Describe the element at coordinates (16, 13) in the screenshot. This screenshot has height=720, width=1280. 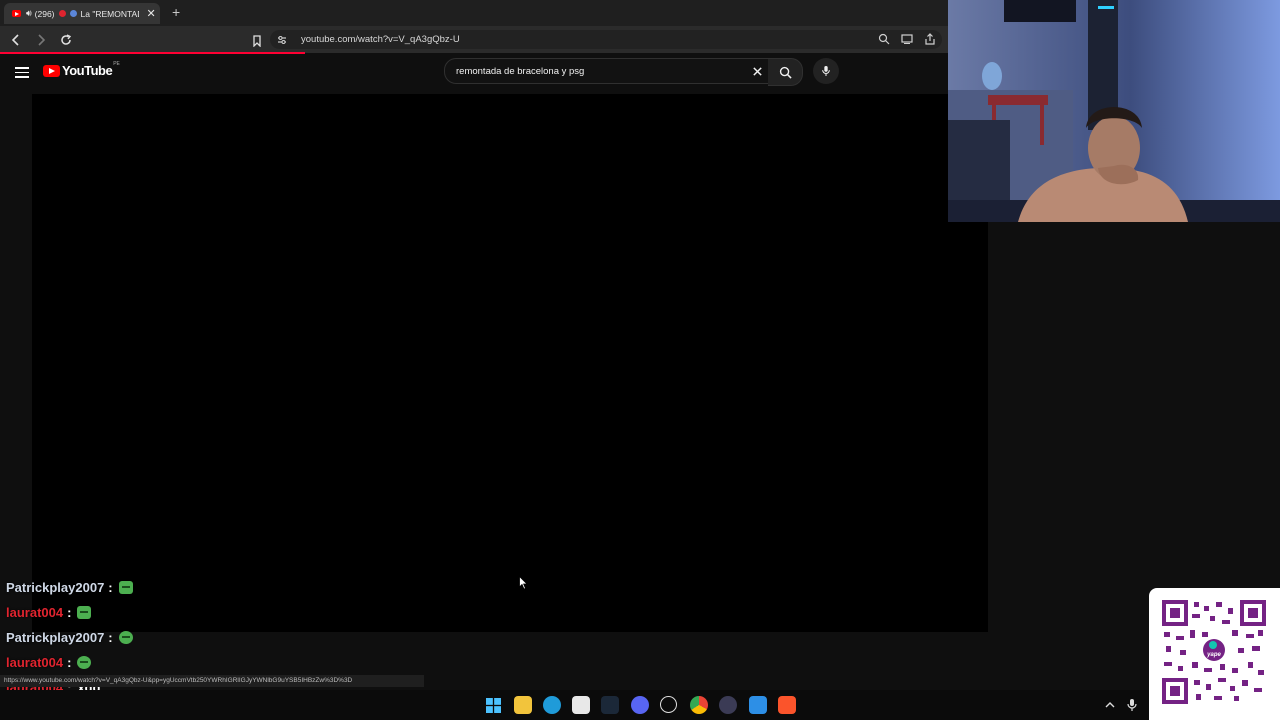
I see `youtube-favicon-icon` at that location.